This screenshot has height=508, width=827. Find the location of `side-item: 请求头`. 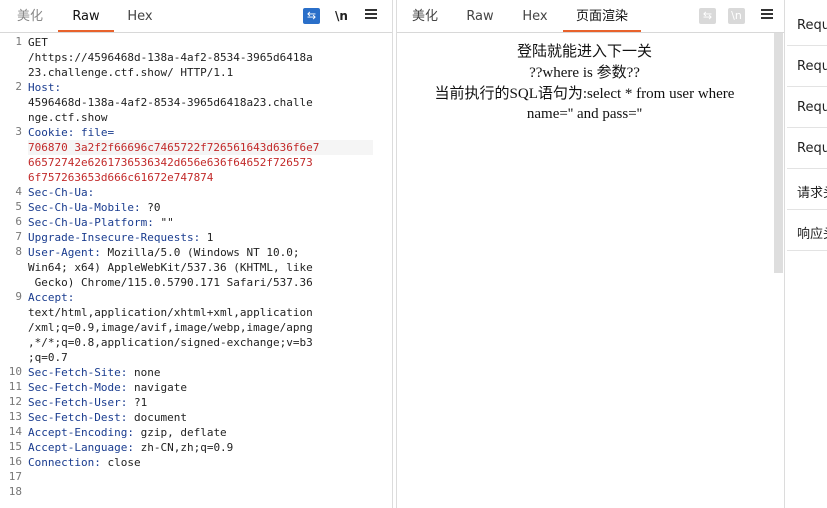

side-item: 请求头 is located at coordinates (812, 191).